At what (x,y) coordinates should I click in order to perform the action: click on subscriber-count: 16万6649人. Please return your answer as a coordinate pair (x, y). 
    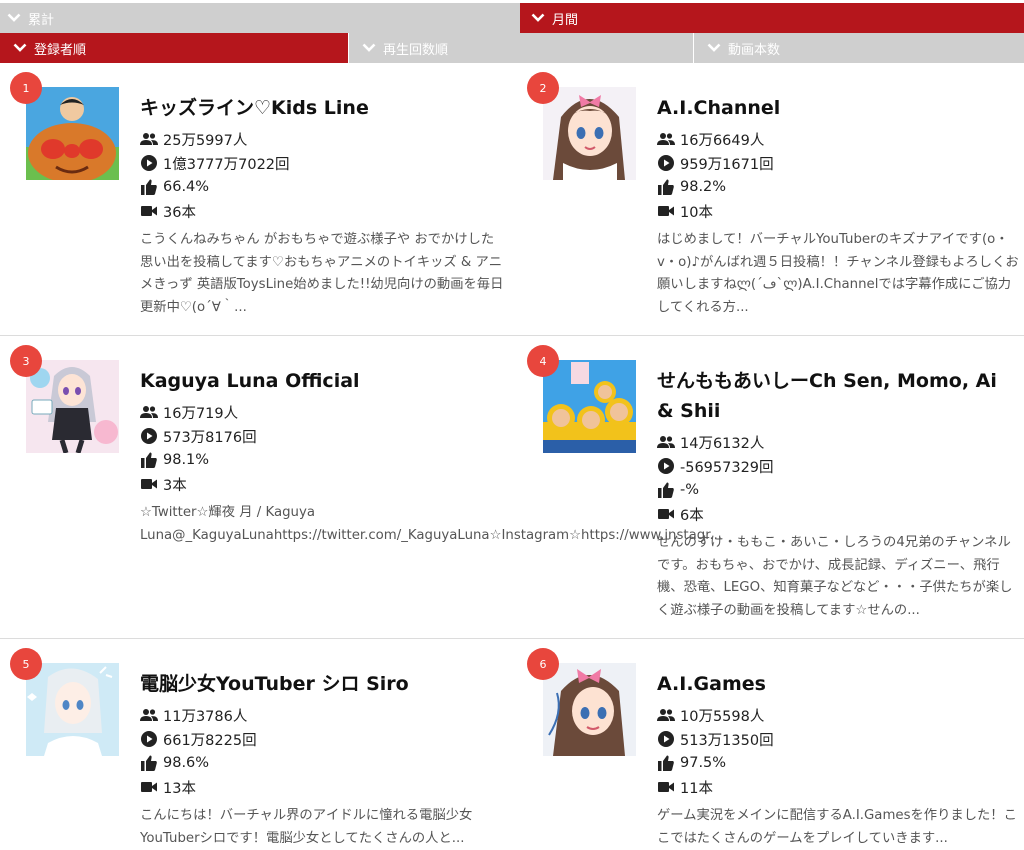
    Looking at the image, I should click on (837, 139).